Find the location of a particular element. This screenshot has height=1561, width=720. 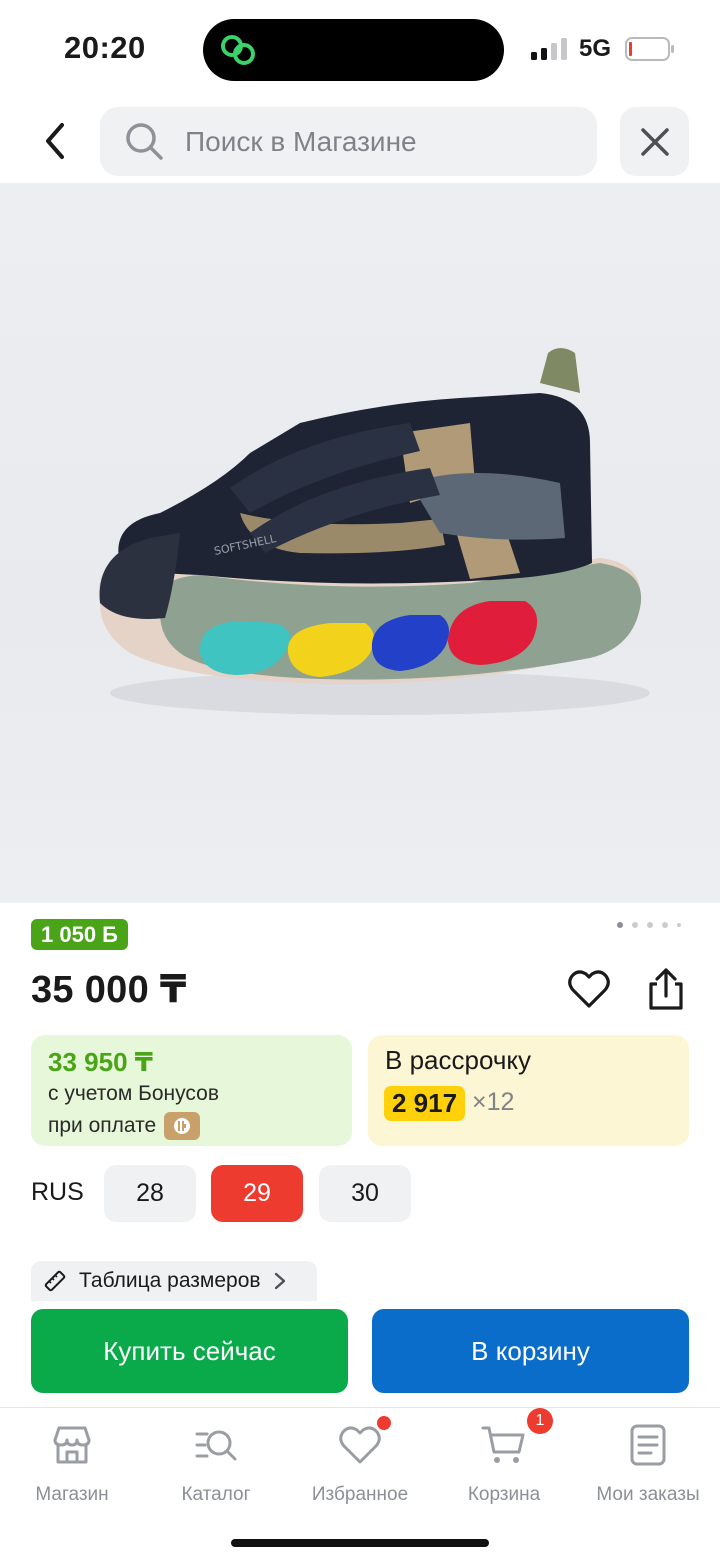

status-bar: 20:20 5G is located at coordinates (360, 49).